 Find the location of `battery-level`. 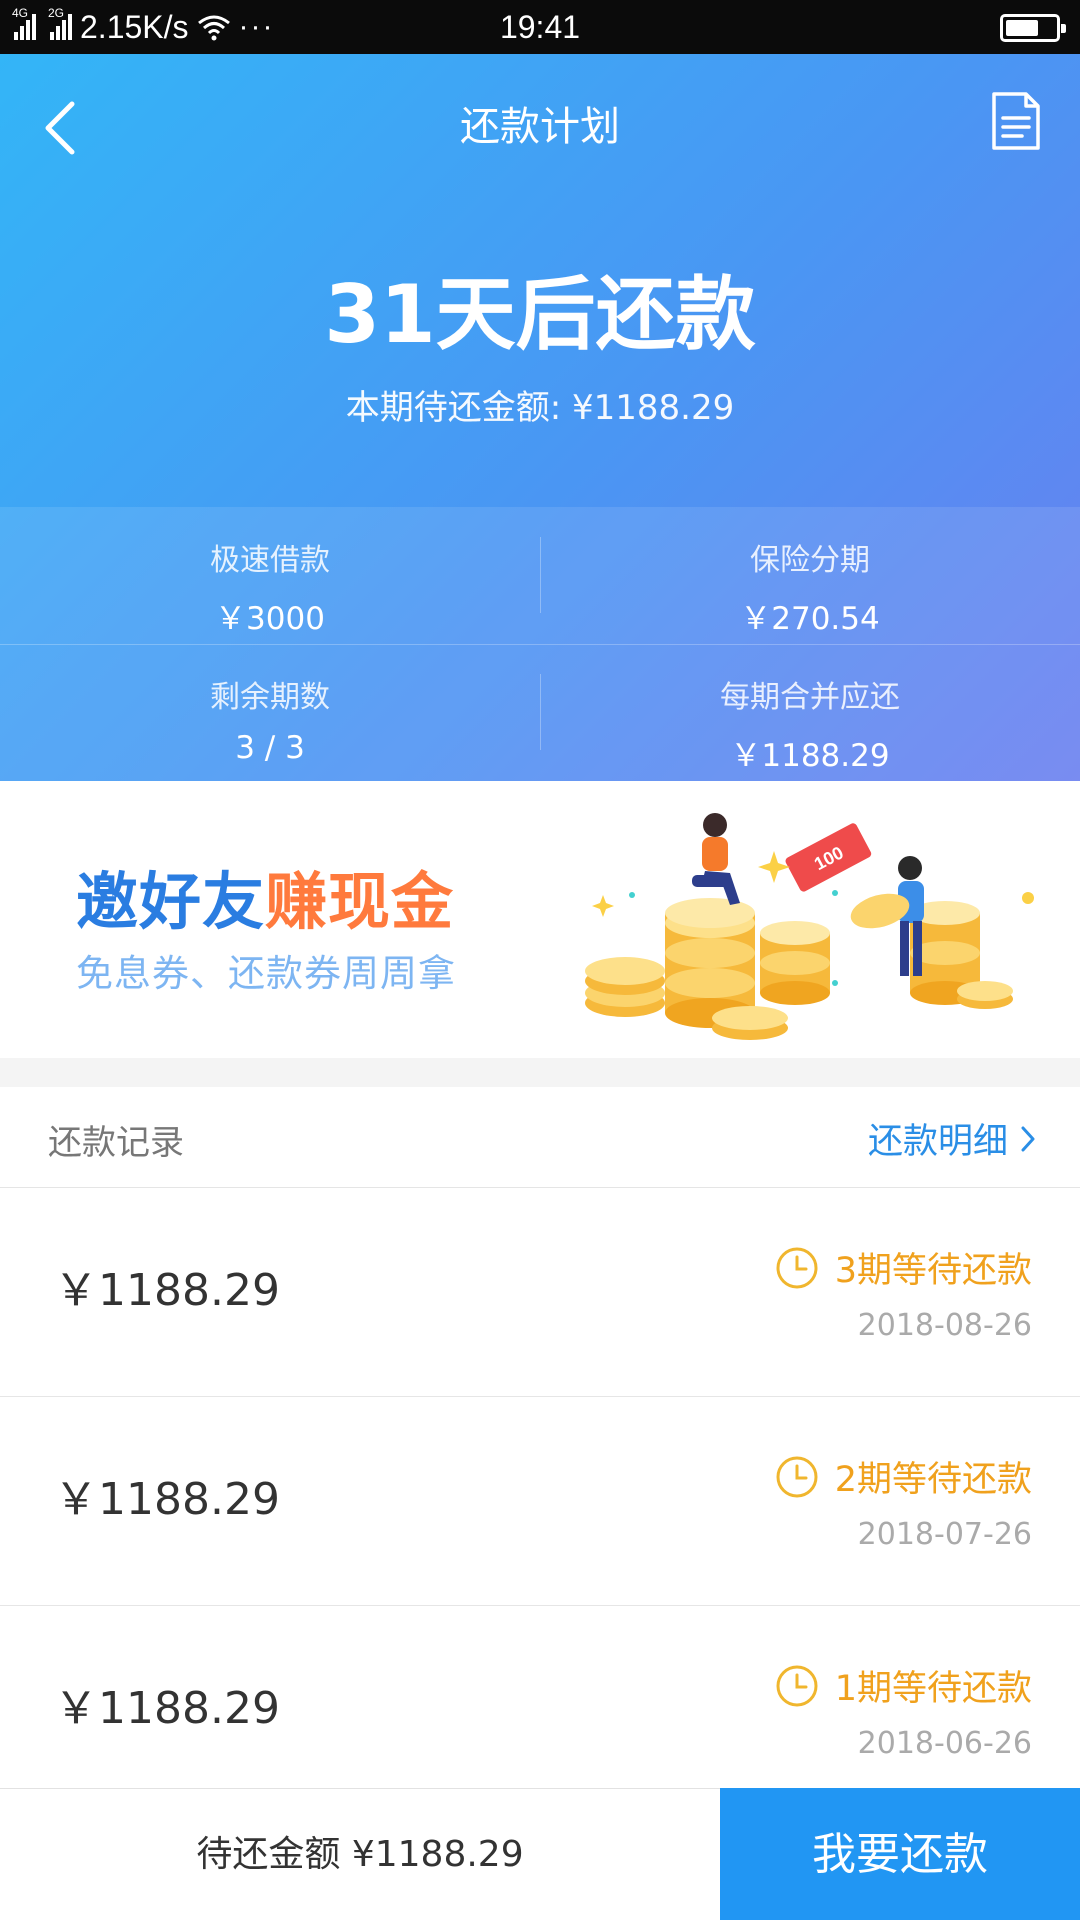

battery-level is located at coordinates (1022, 28).